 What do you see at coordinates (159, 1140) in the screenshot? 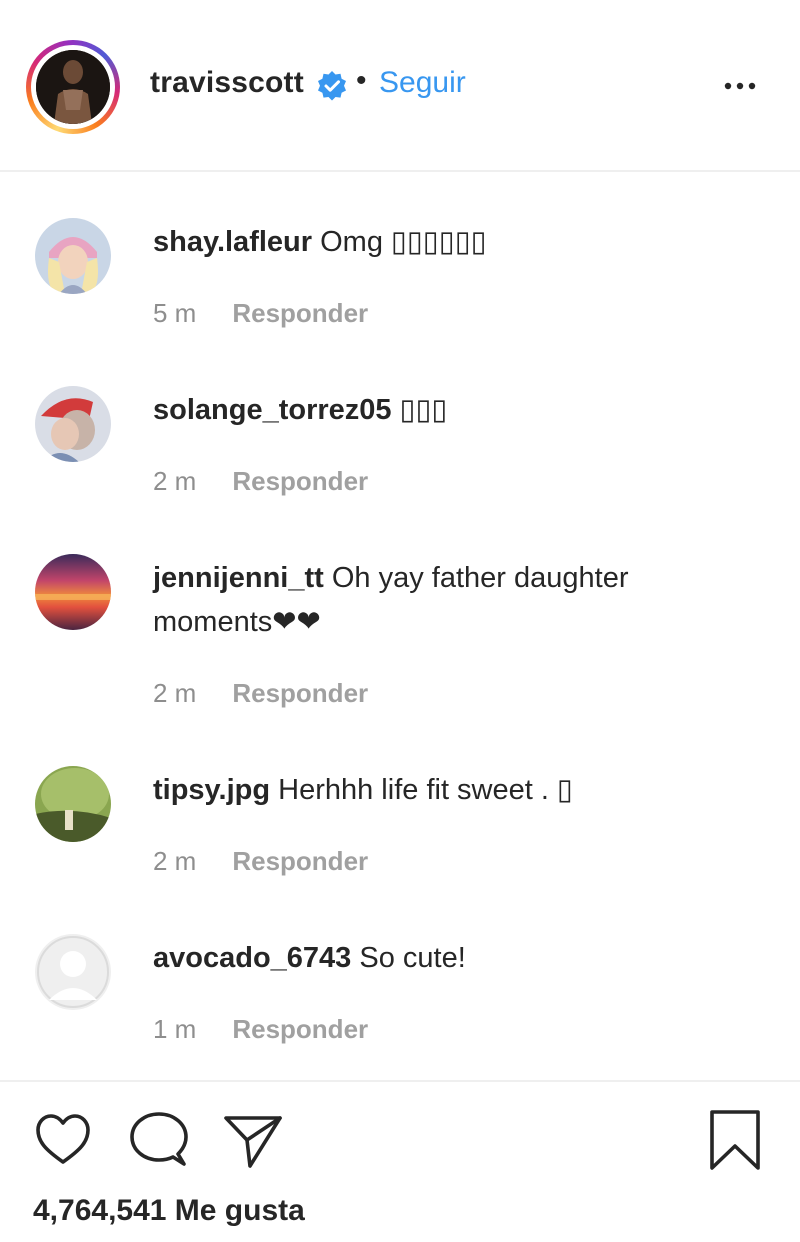
I see `comment-icon` at bounding box center [159, 1140].